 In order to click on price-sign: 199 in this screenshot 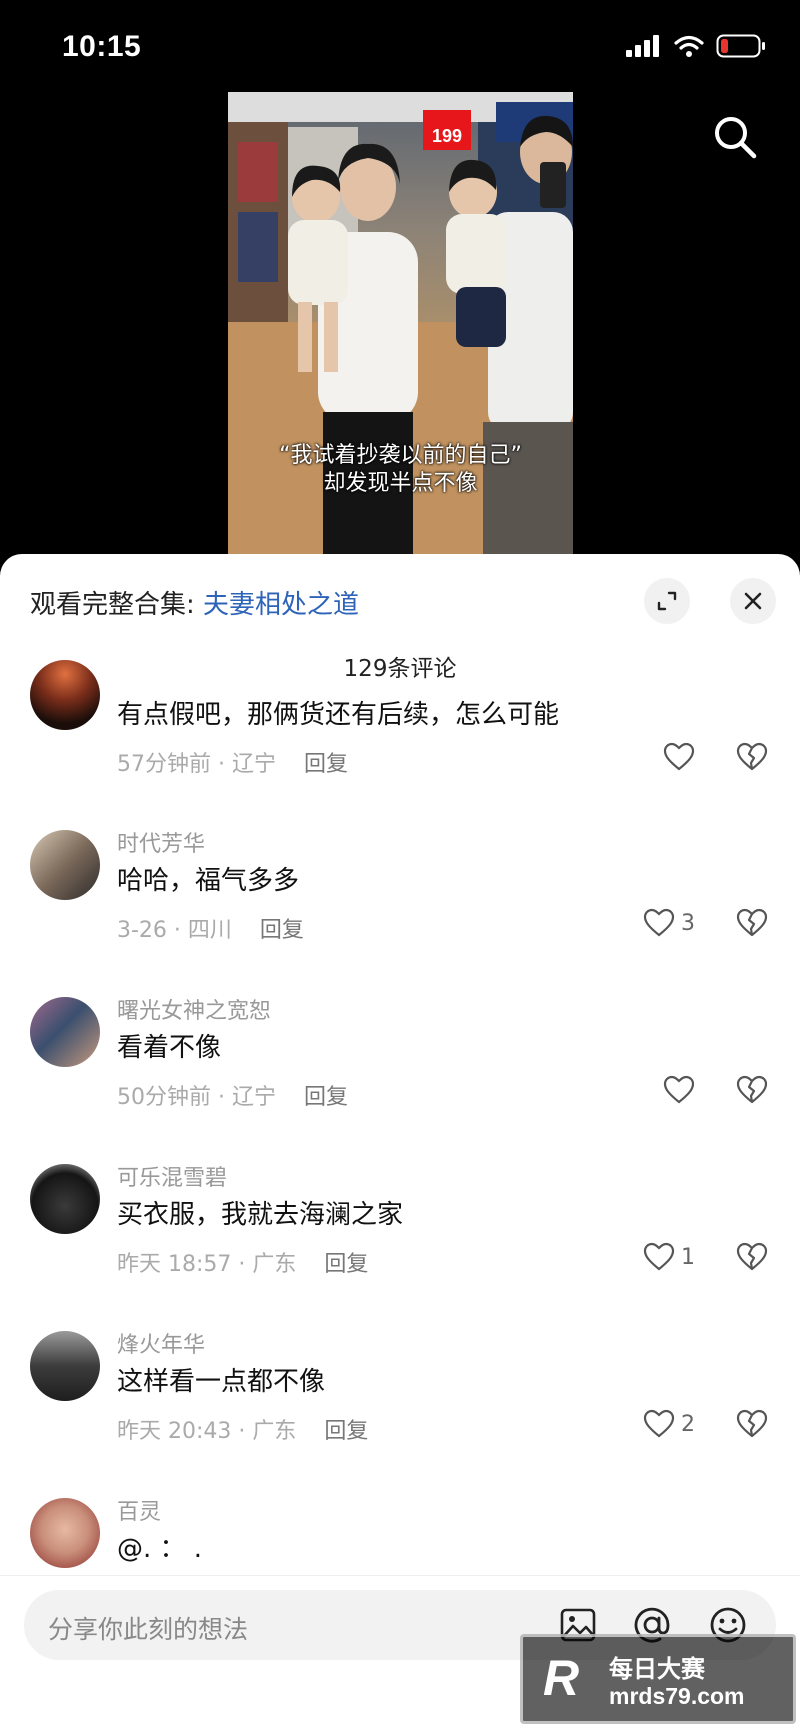, I will do `click(447, 136)`.